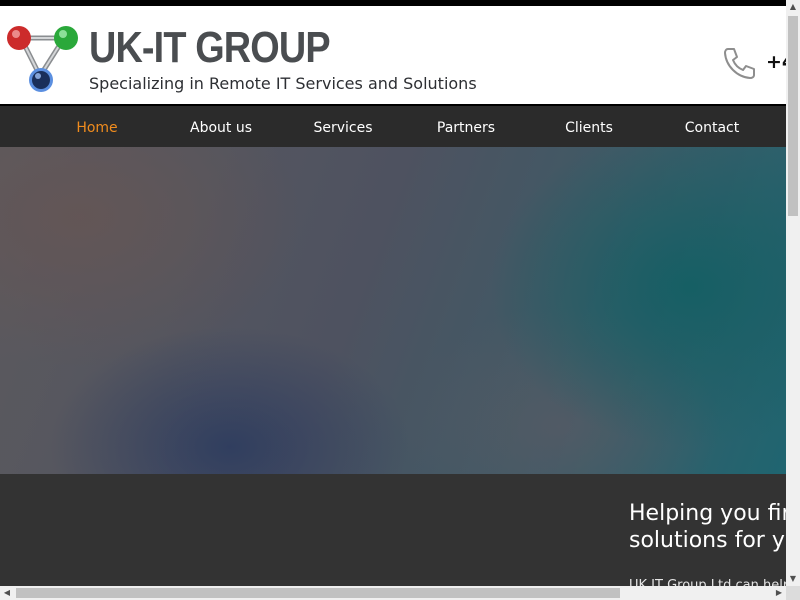 The image size is (800, 600). What do you see at coordinates (589, 126) in the screenshot?
I see `nav-item-clients: Clients` at bounding box center [589, 126].